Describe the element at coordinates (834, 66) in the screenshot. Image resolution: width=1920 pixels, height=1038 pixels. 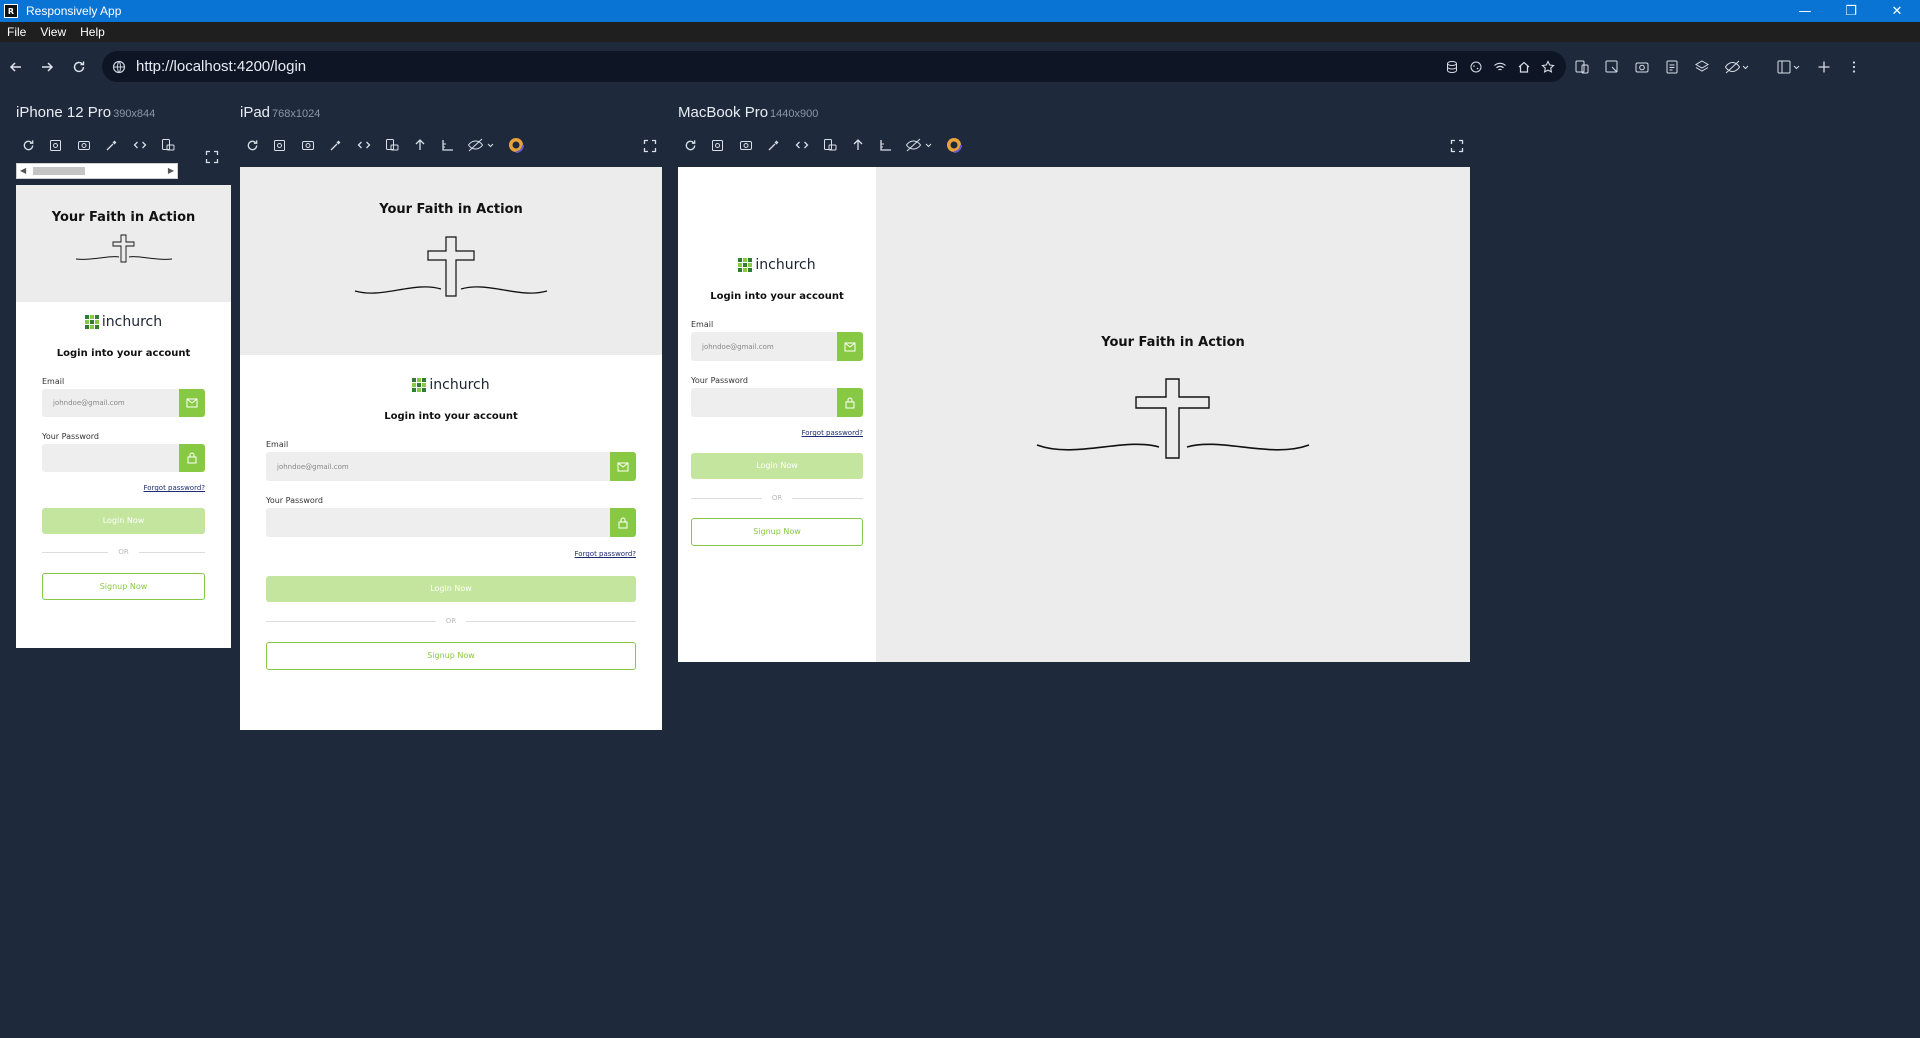
I see `address-bar: http://localhost:4200/login` at that location.